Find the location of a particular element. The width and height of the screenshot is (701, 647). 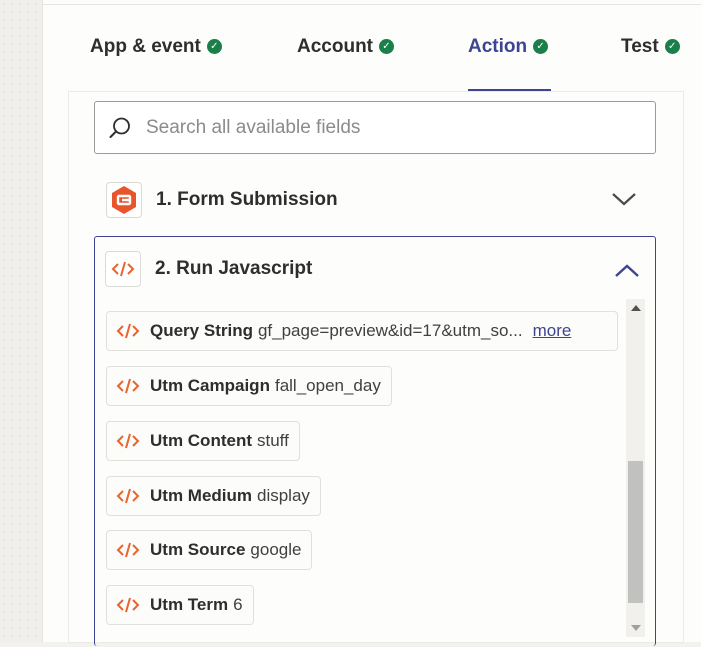

field-name: Utm Content is located at coordinates (201, 440).